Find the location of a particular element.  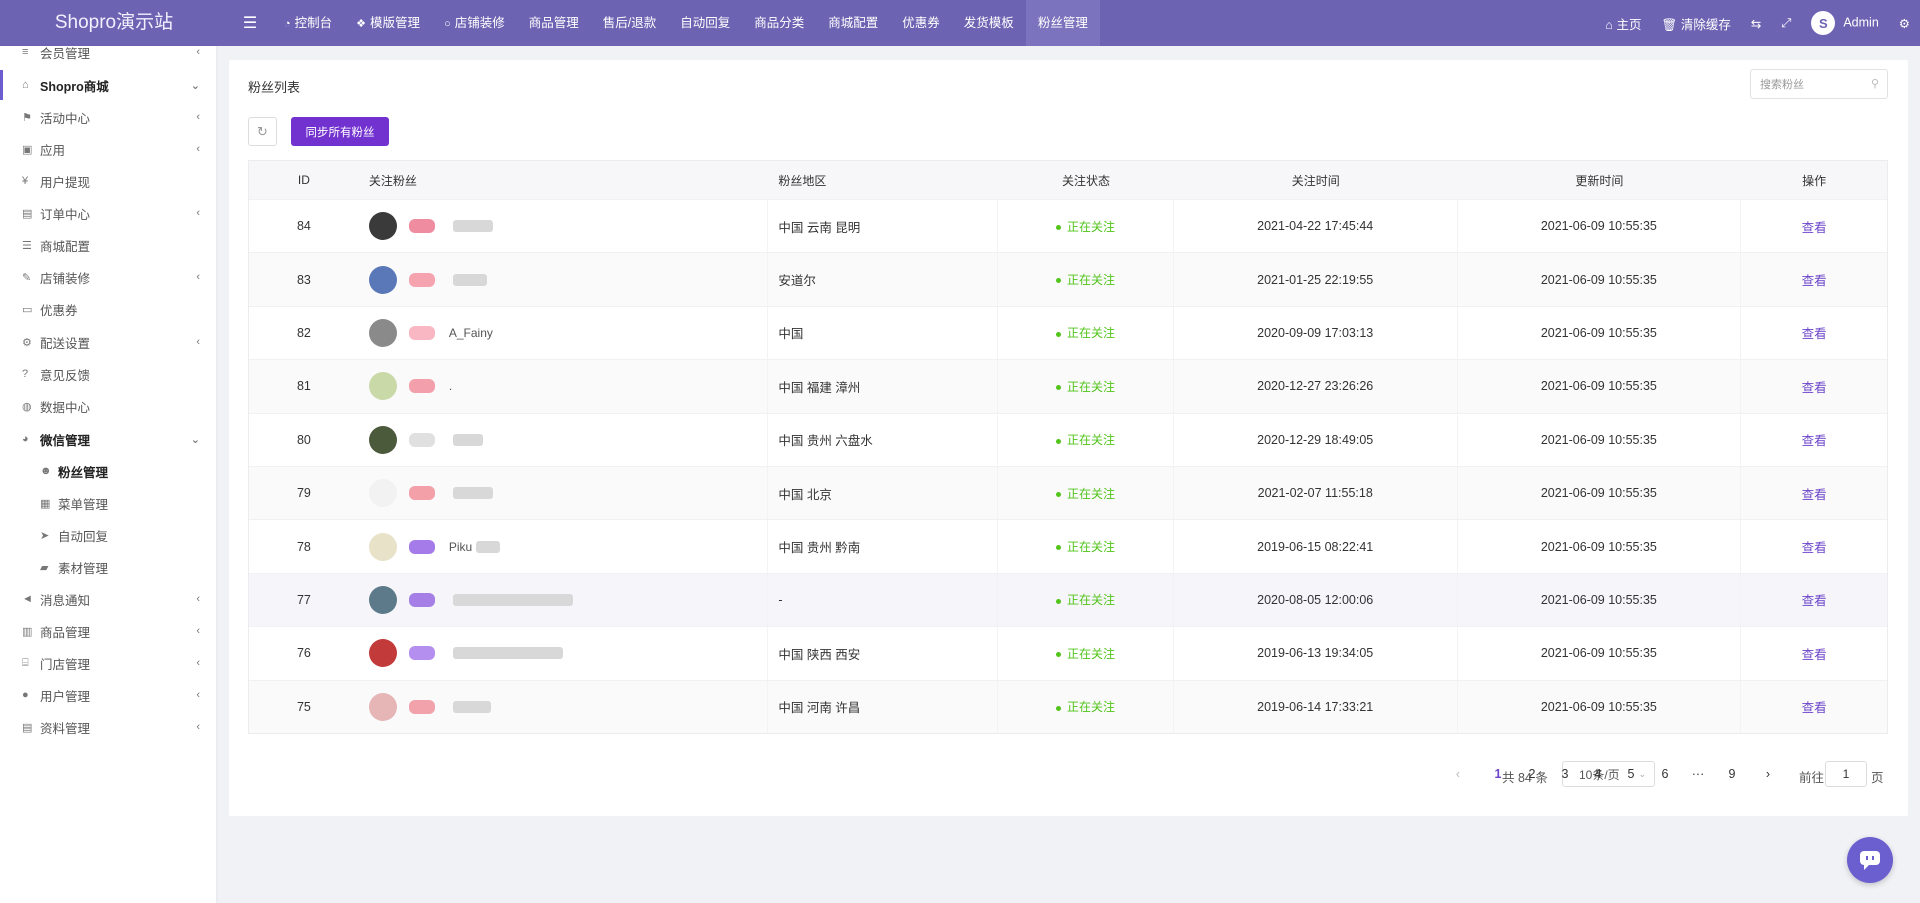

flag-icon: ⚑ is located at coordinates (27, 117).